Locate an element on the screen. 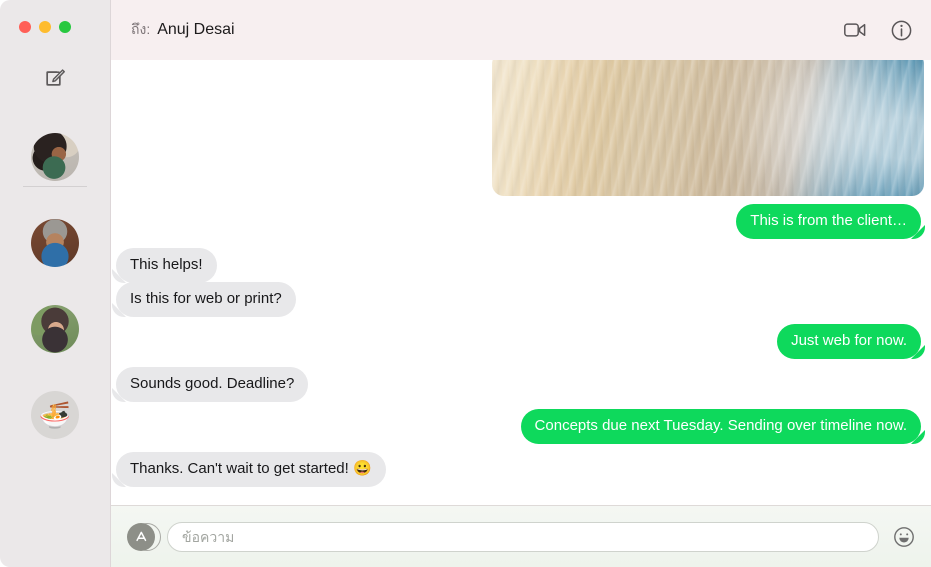  emoji-picker-button is located at coordinates (904, 537).